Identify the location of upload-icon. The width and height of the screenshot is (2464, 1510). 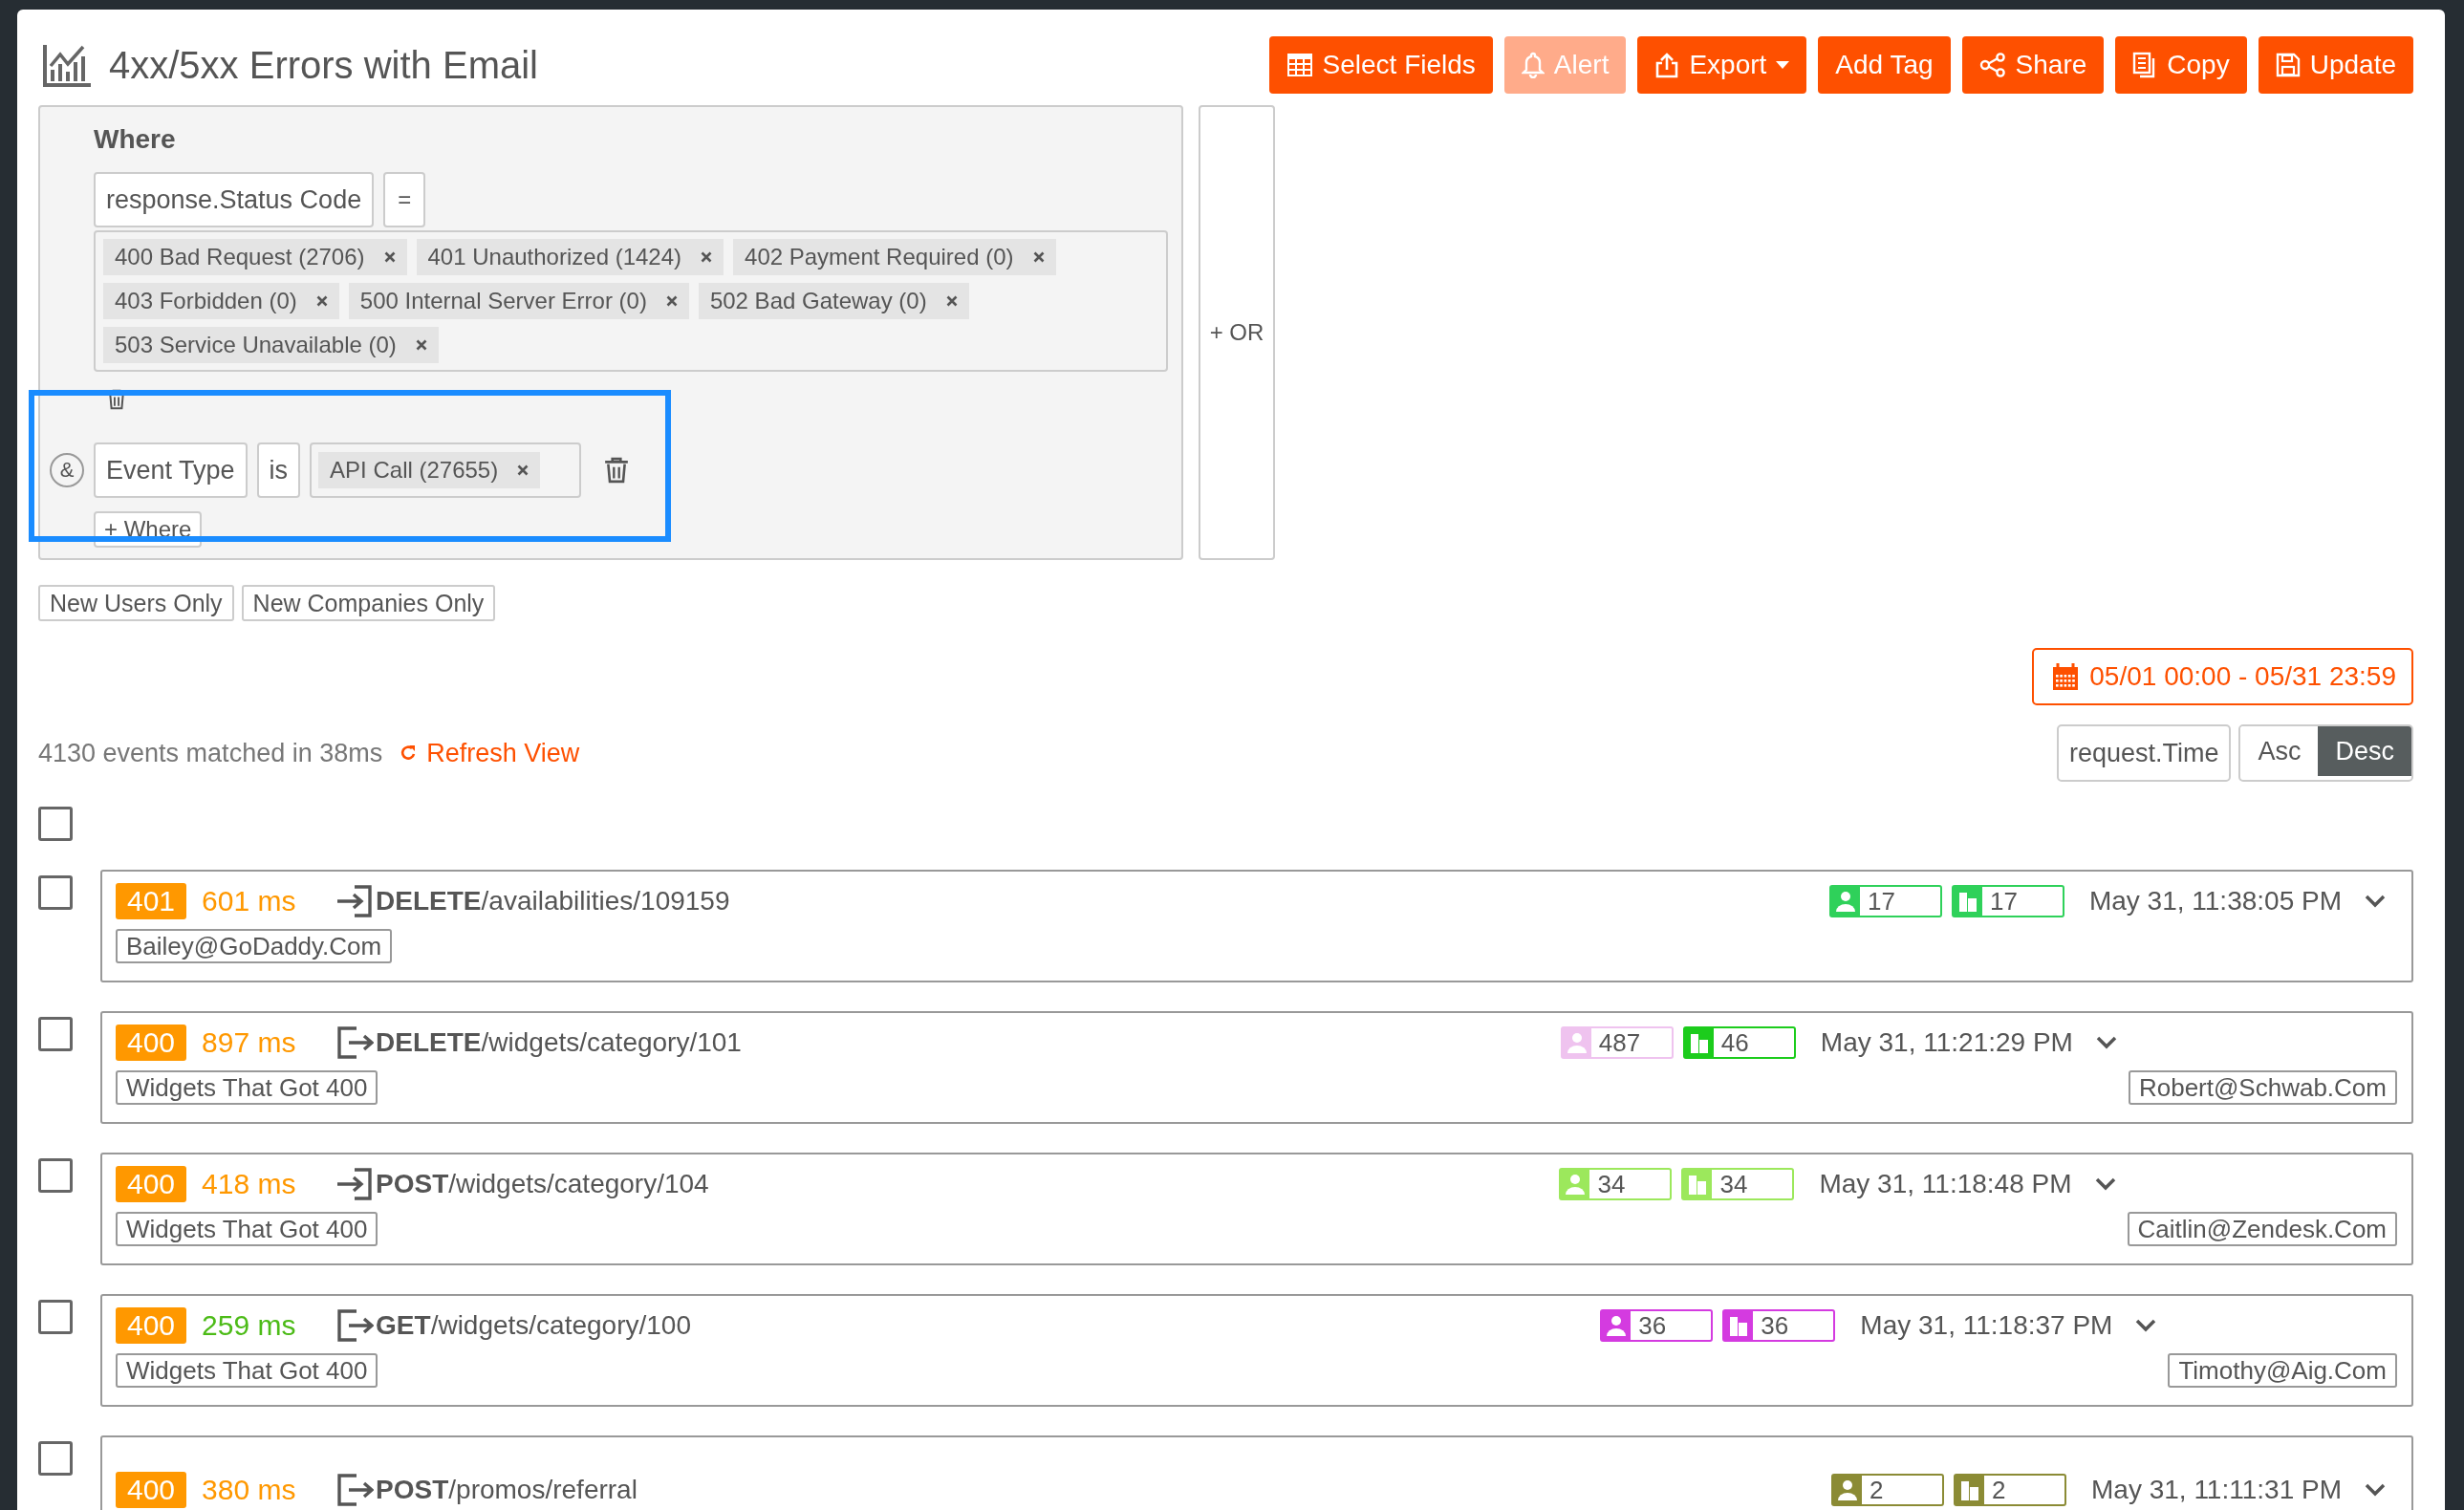
(1667, 65).